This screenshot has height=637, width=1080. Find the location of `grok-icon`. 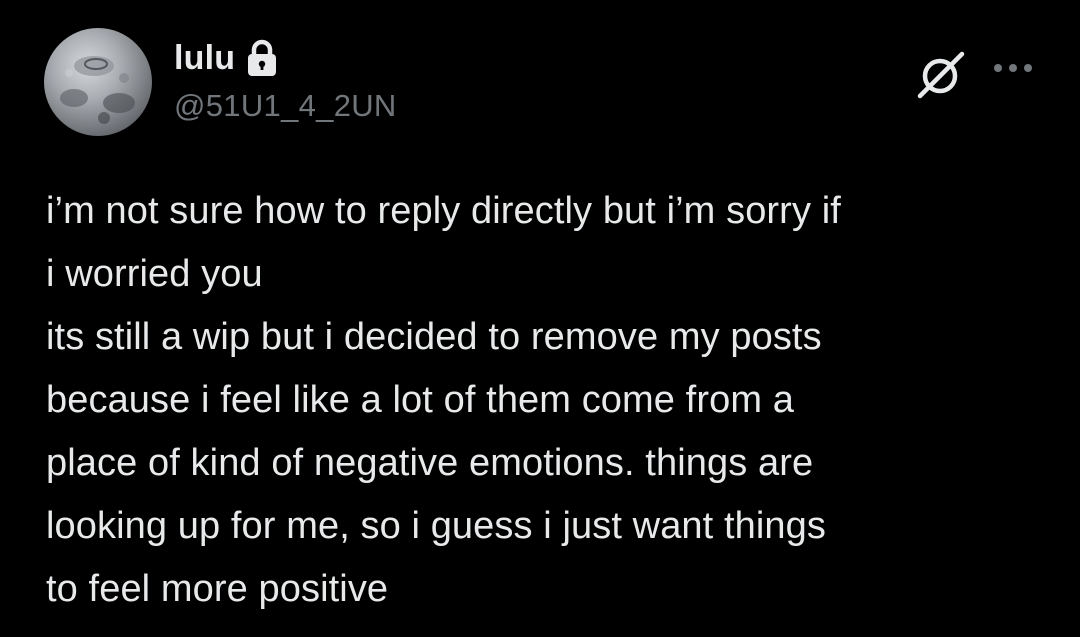

grok-icon is located at coordinates (942, 74).